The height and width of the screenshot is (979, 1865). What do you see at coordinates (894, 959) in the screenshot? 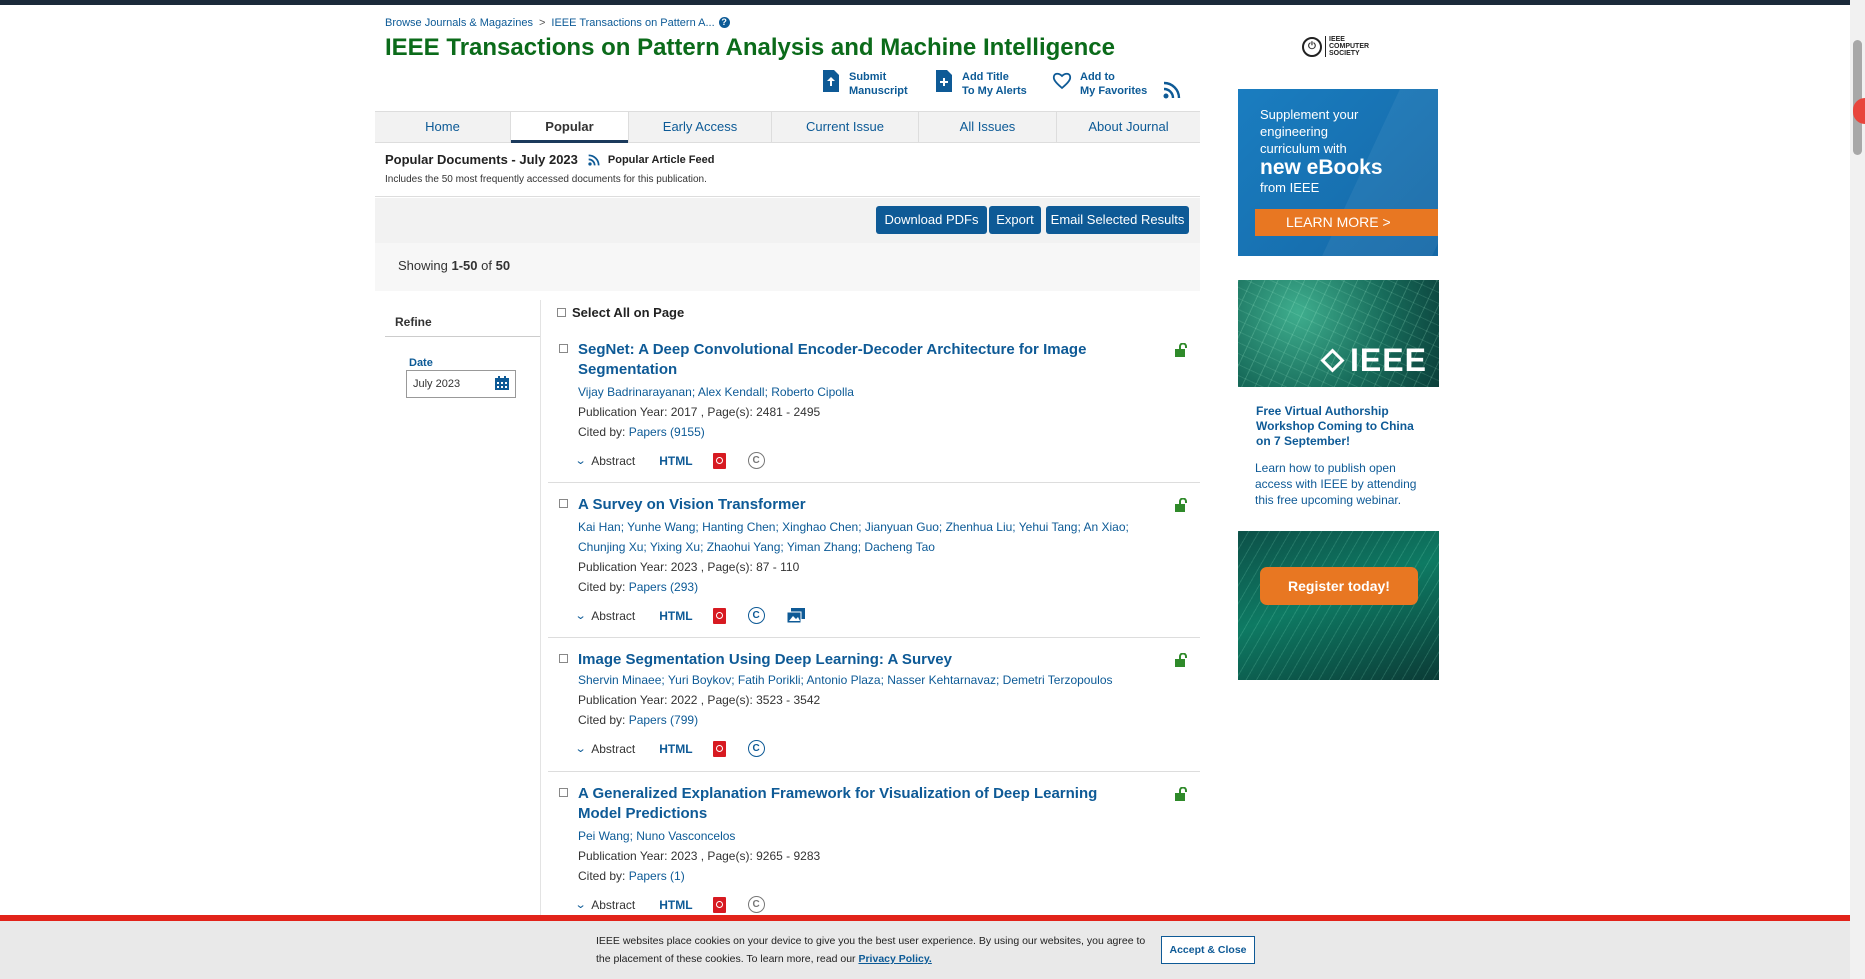
I see `privacy-policy-link: Privacy Policy.` at bounding box center [894, 959].